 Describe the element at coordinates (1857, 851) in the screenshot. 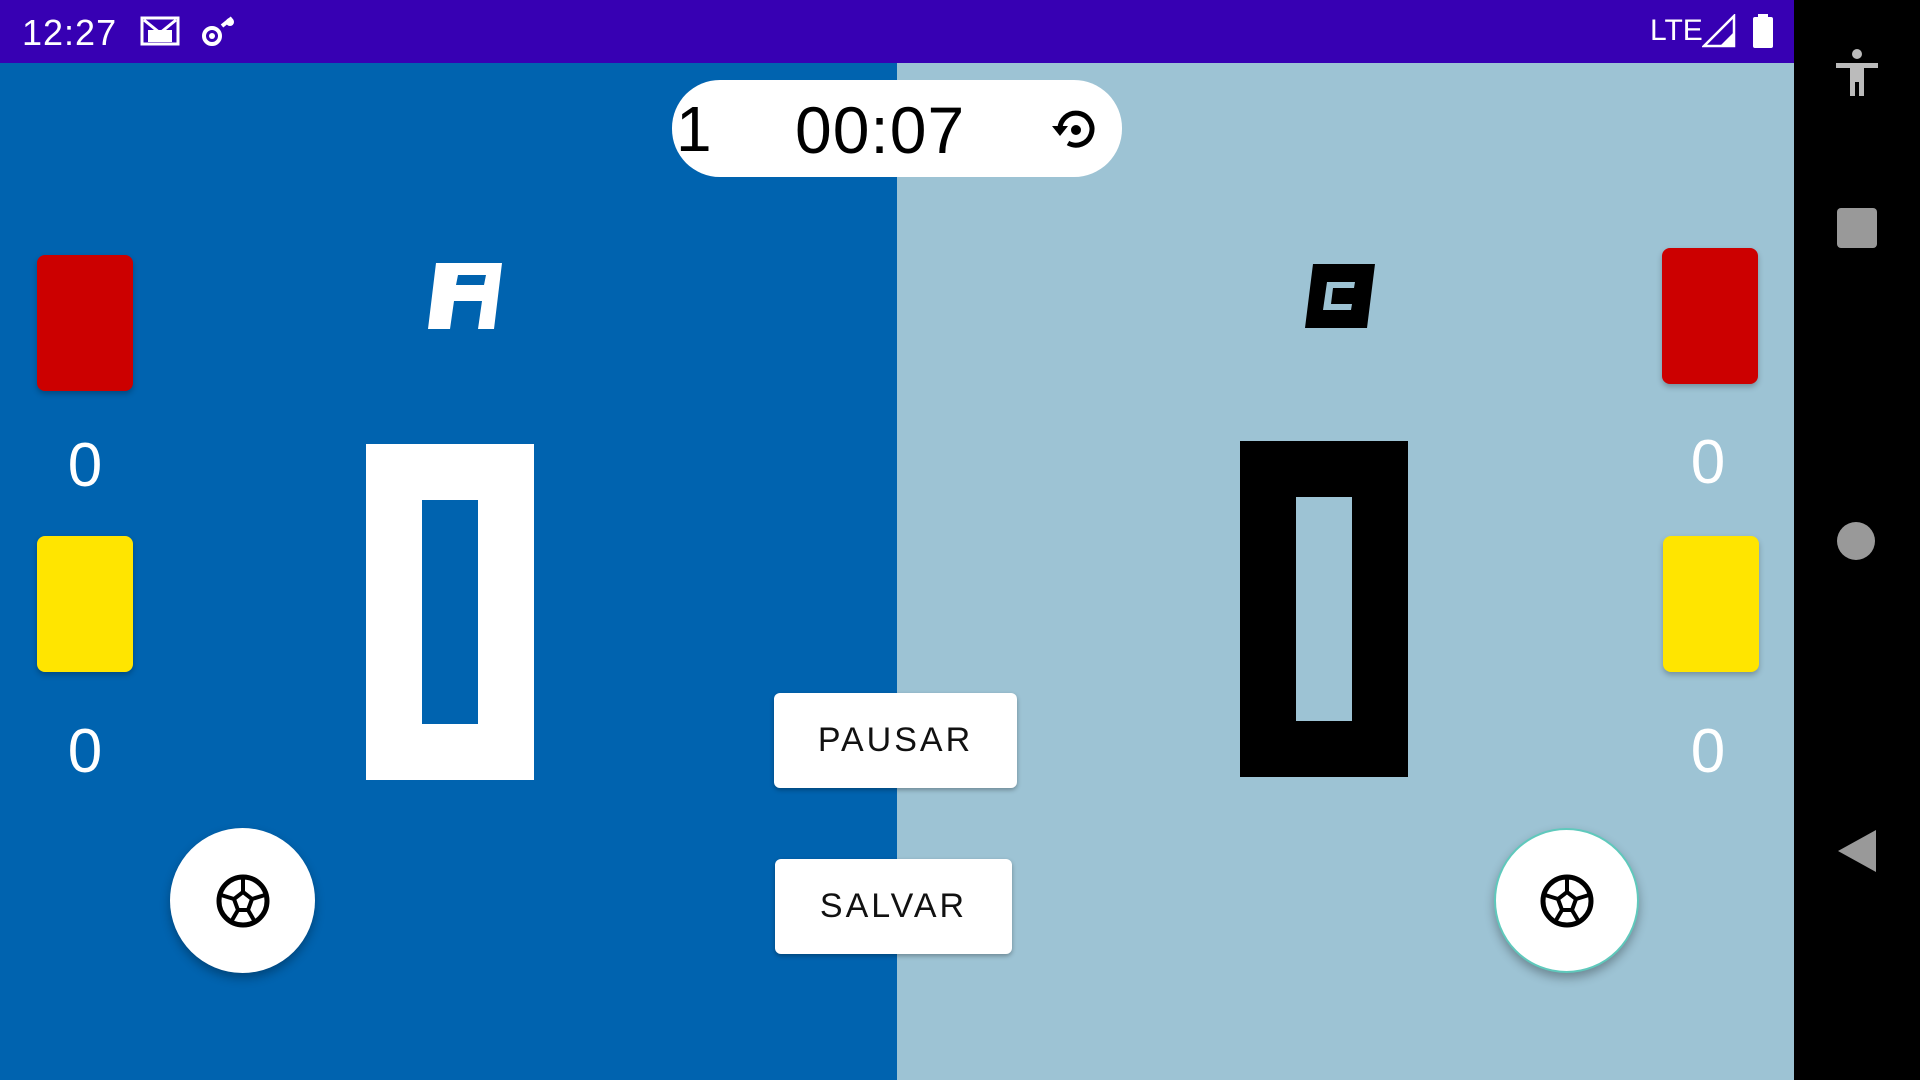

I see `back-icon` at that location.